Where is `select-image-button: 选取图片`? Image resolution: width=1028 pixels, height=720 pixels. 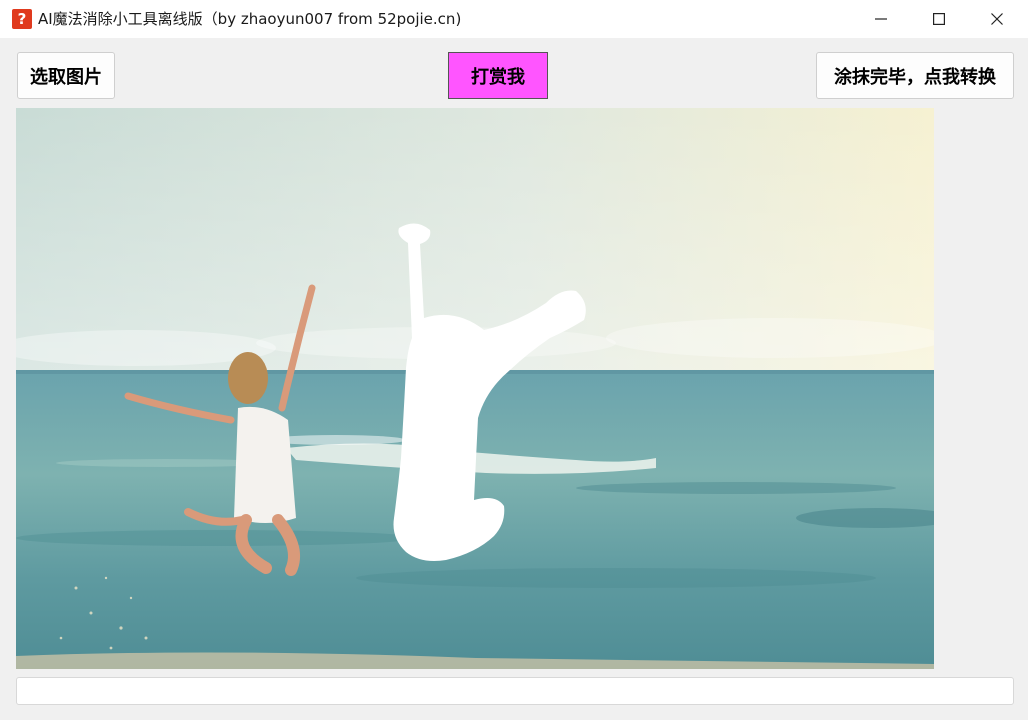
select-image-button: 选取图片 is located at coordinates (66, 75).